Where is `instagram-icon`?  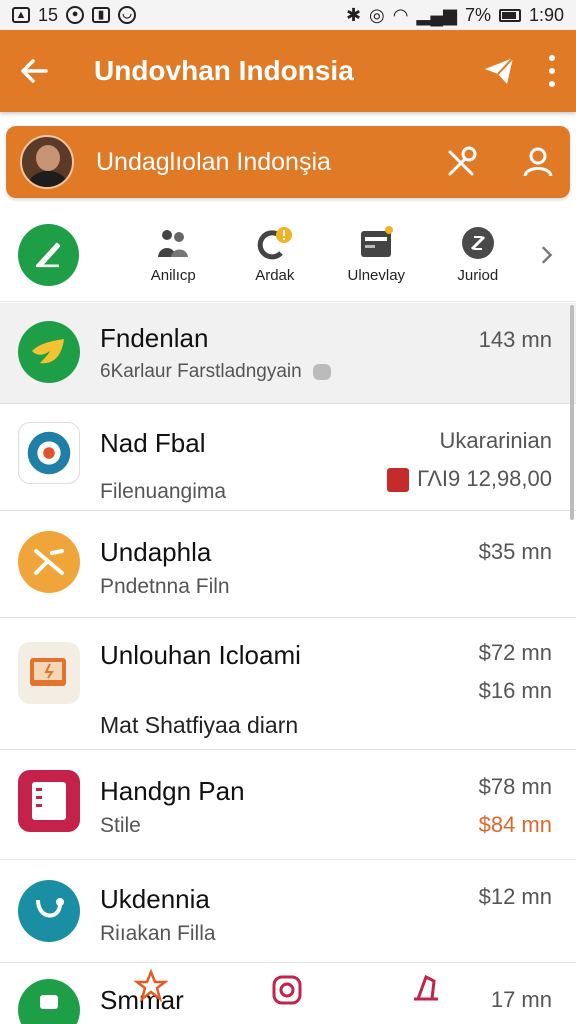 instagram-icon is located at coordinates (287, 990).